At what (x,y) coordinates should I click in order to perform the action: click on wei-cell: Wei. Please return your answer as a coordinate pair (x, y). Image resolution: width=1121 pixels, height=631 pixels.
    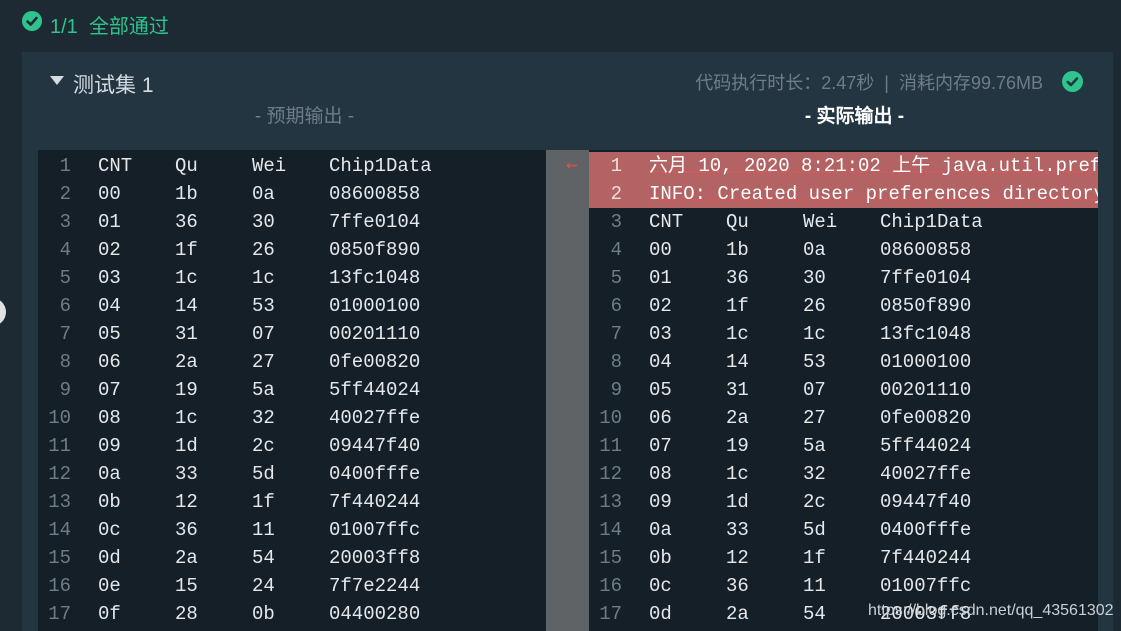
    Looking at the image, I should click on (820, 222).